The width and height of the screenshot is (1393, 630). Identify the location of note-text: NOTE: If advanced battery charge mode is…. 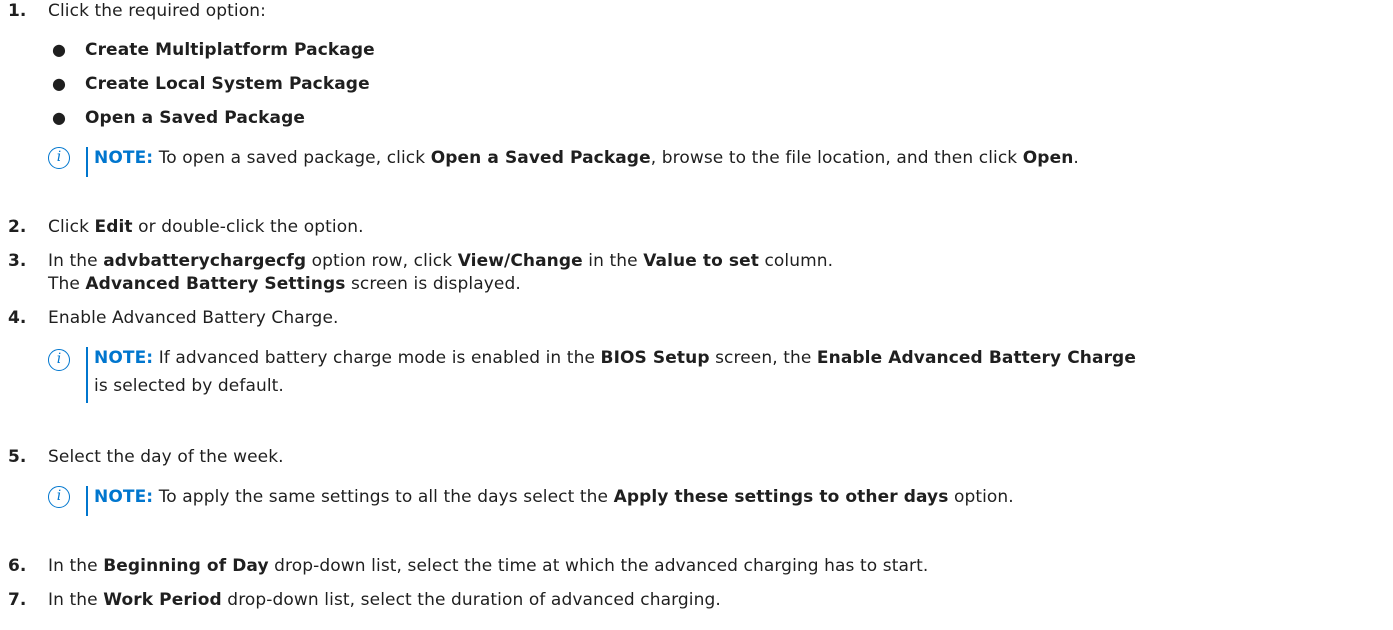
(615, 358).